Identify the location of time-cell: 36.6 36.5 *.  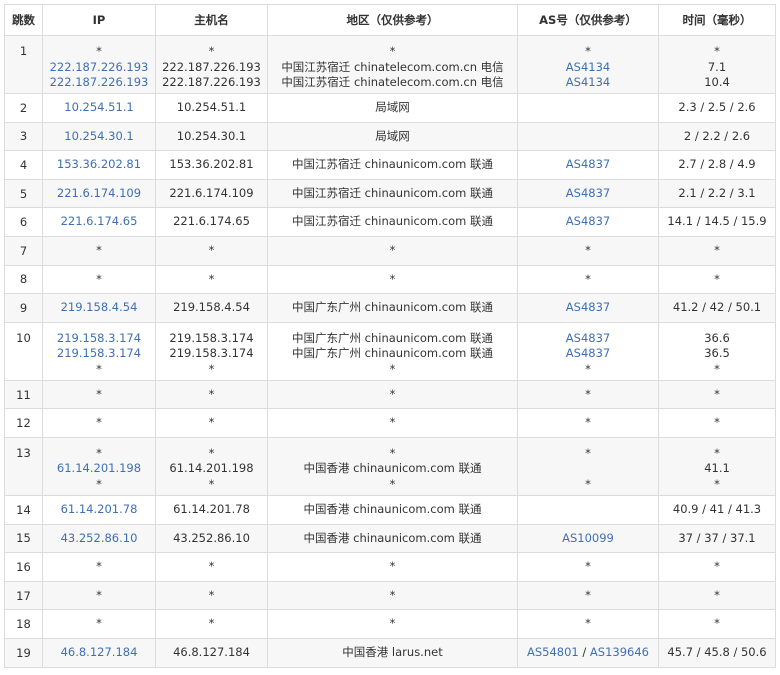
(717, 351).